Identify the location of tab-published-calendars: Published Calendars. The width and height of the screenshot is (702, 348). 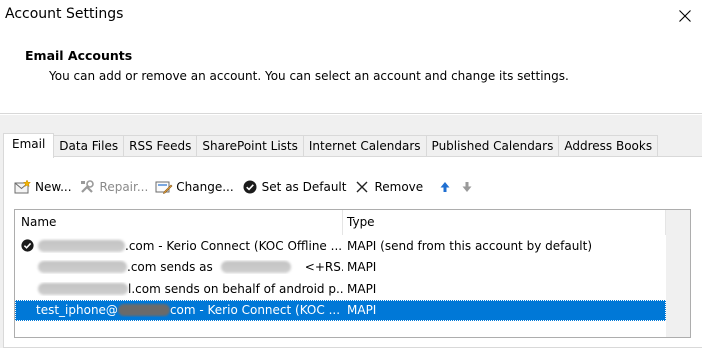
(492, 146).